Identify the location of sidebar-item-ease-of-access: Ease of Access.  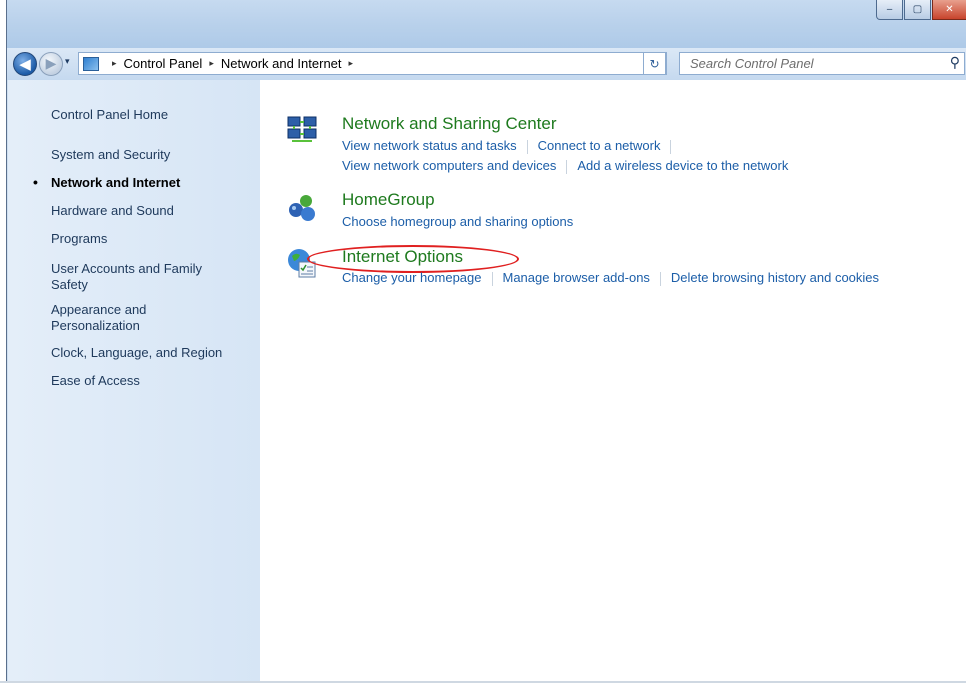
(151, 381).